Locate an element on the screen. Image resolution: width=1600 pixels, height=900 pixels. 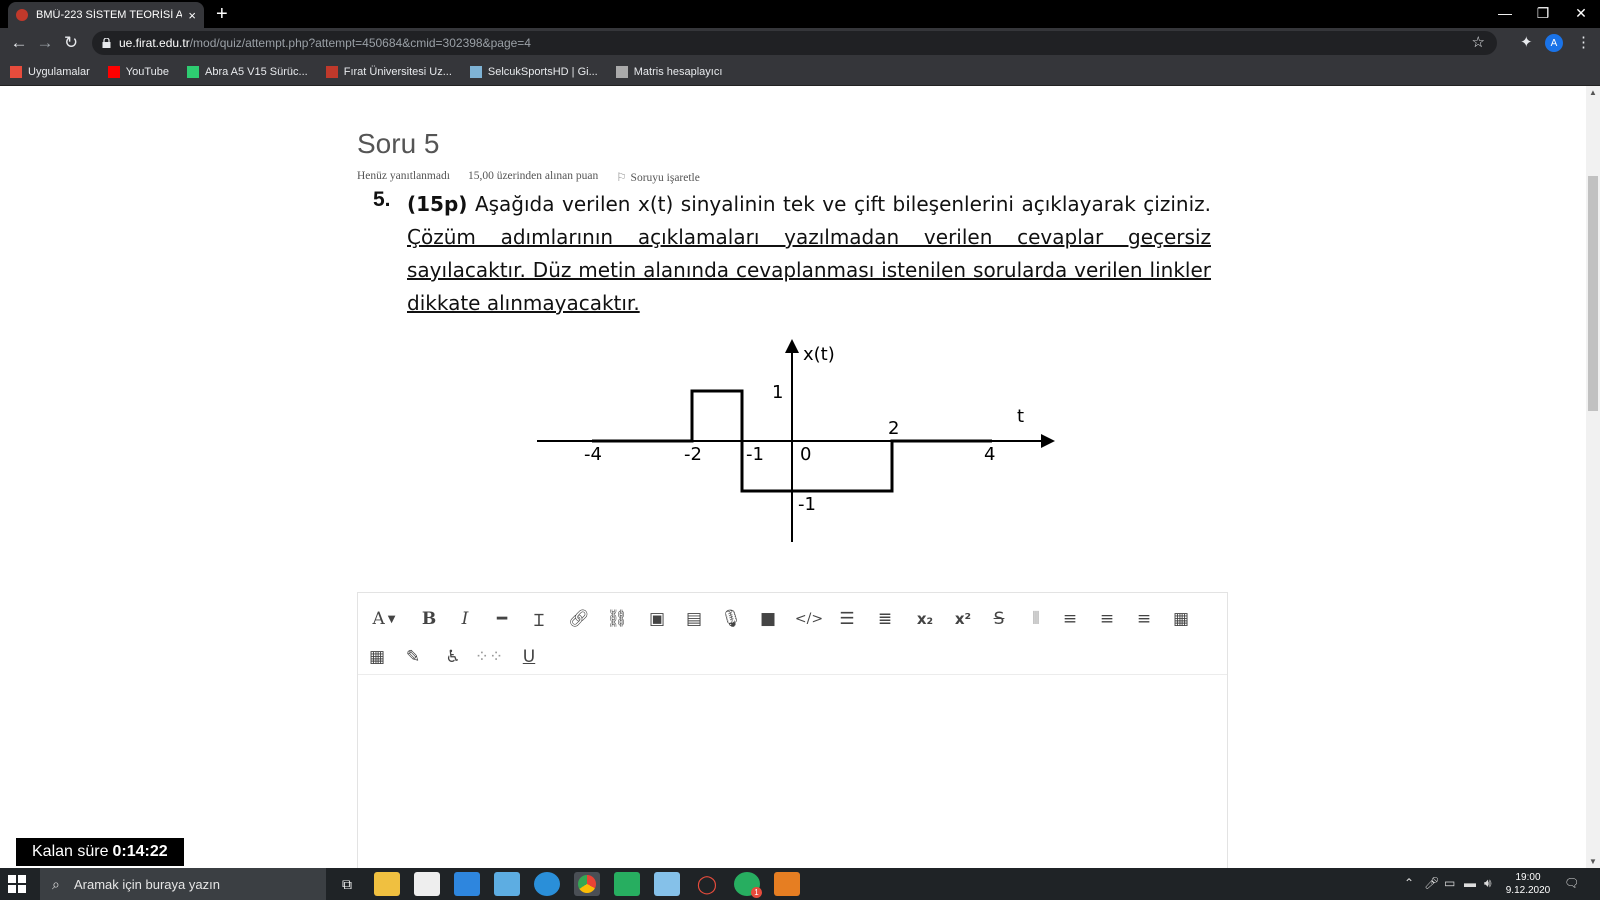
lock-icon is located at coordinates (106, 43).